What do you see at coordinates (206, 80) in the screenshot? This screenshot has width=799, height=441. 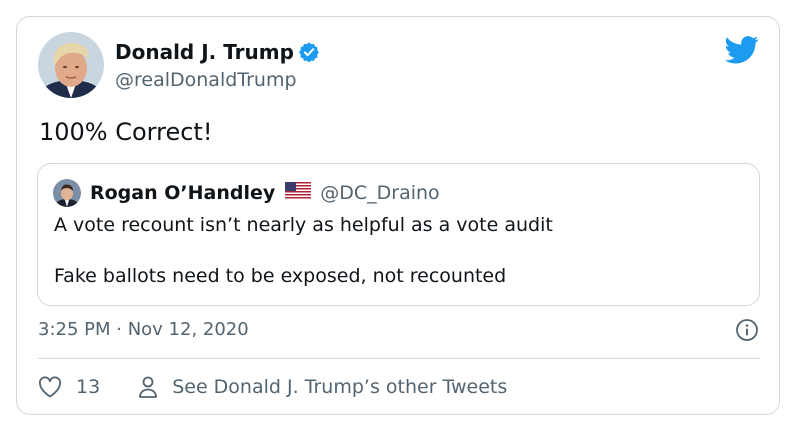 I see `author-handle: @realDonaldTrump` at bounding box center [206, 80].